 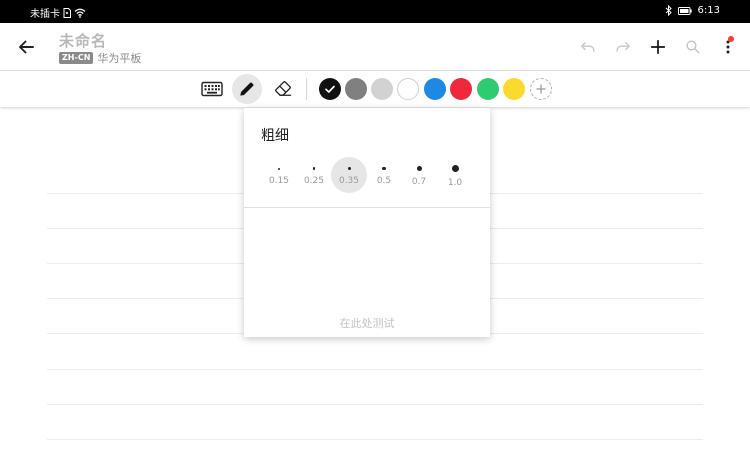 What do you see at coordinates (119, 58) in the screenshot?
I see `device-name: 华为平板` at bounding box center [119, 58].